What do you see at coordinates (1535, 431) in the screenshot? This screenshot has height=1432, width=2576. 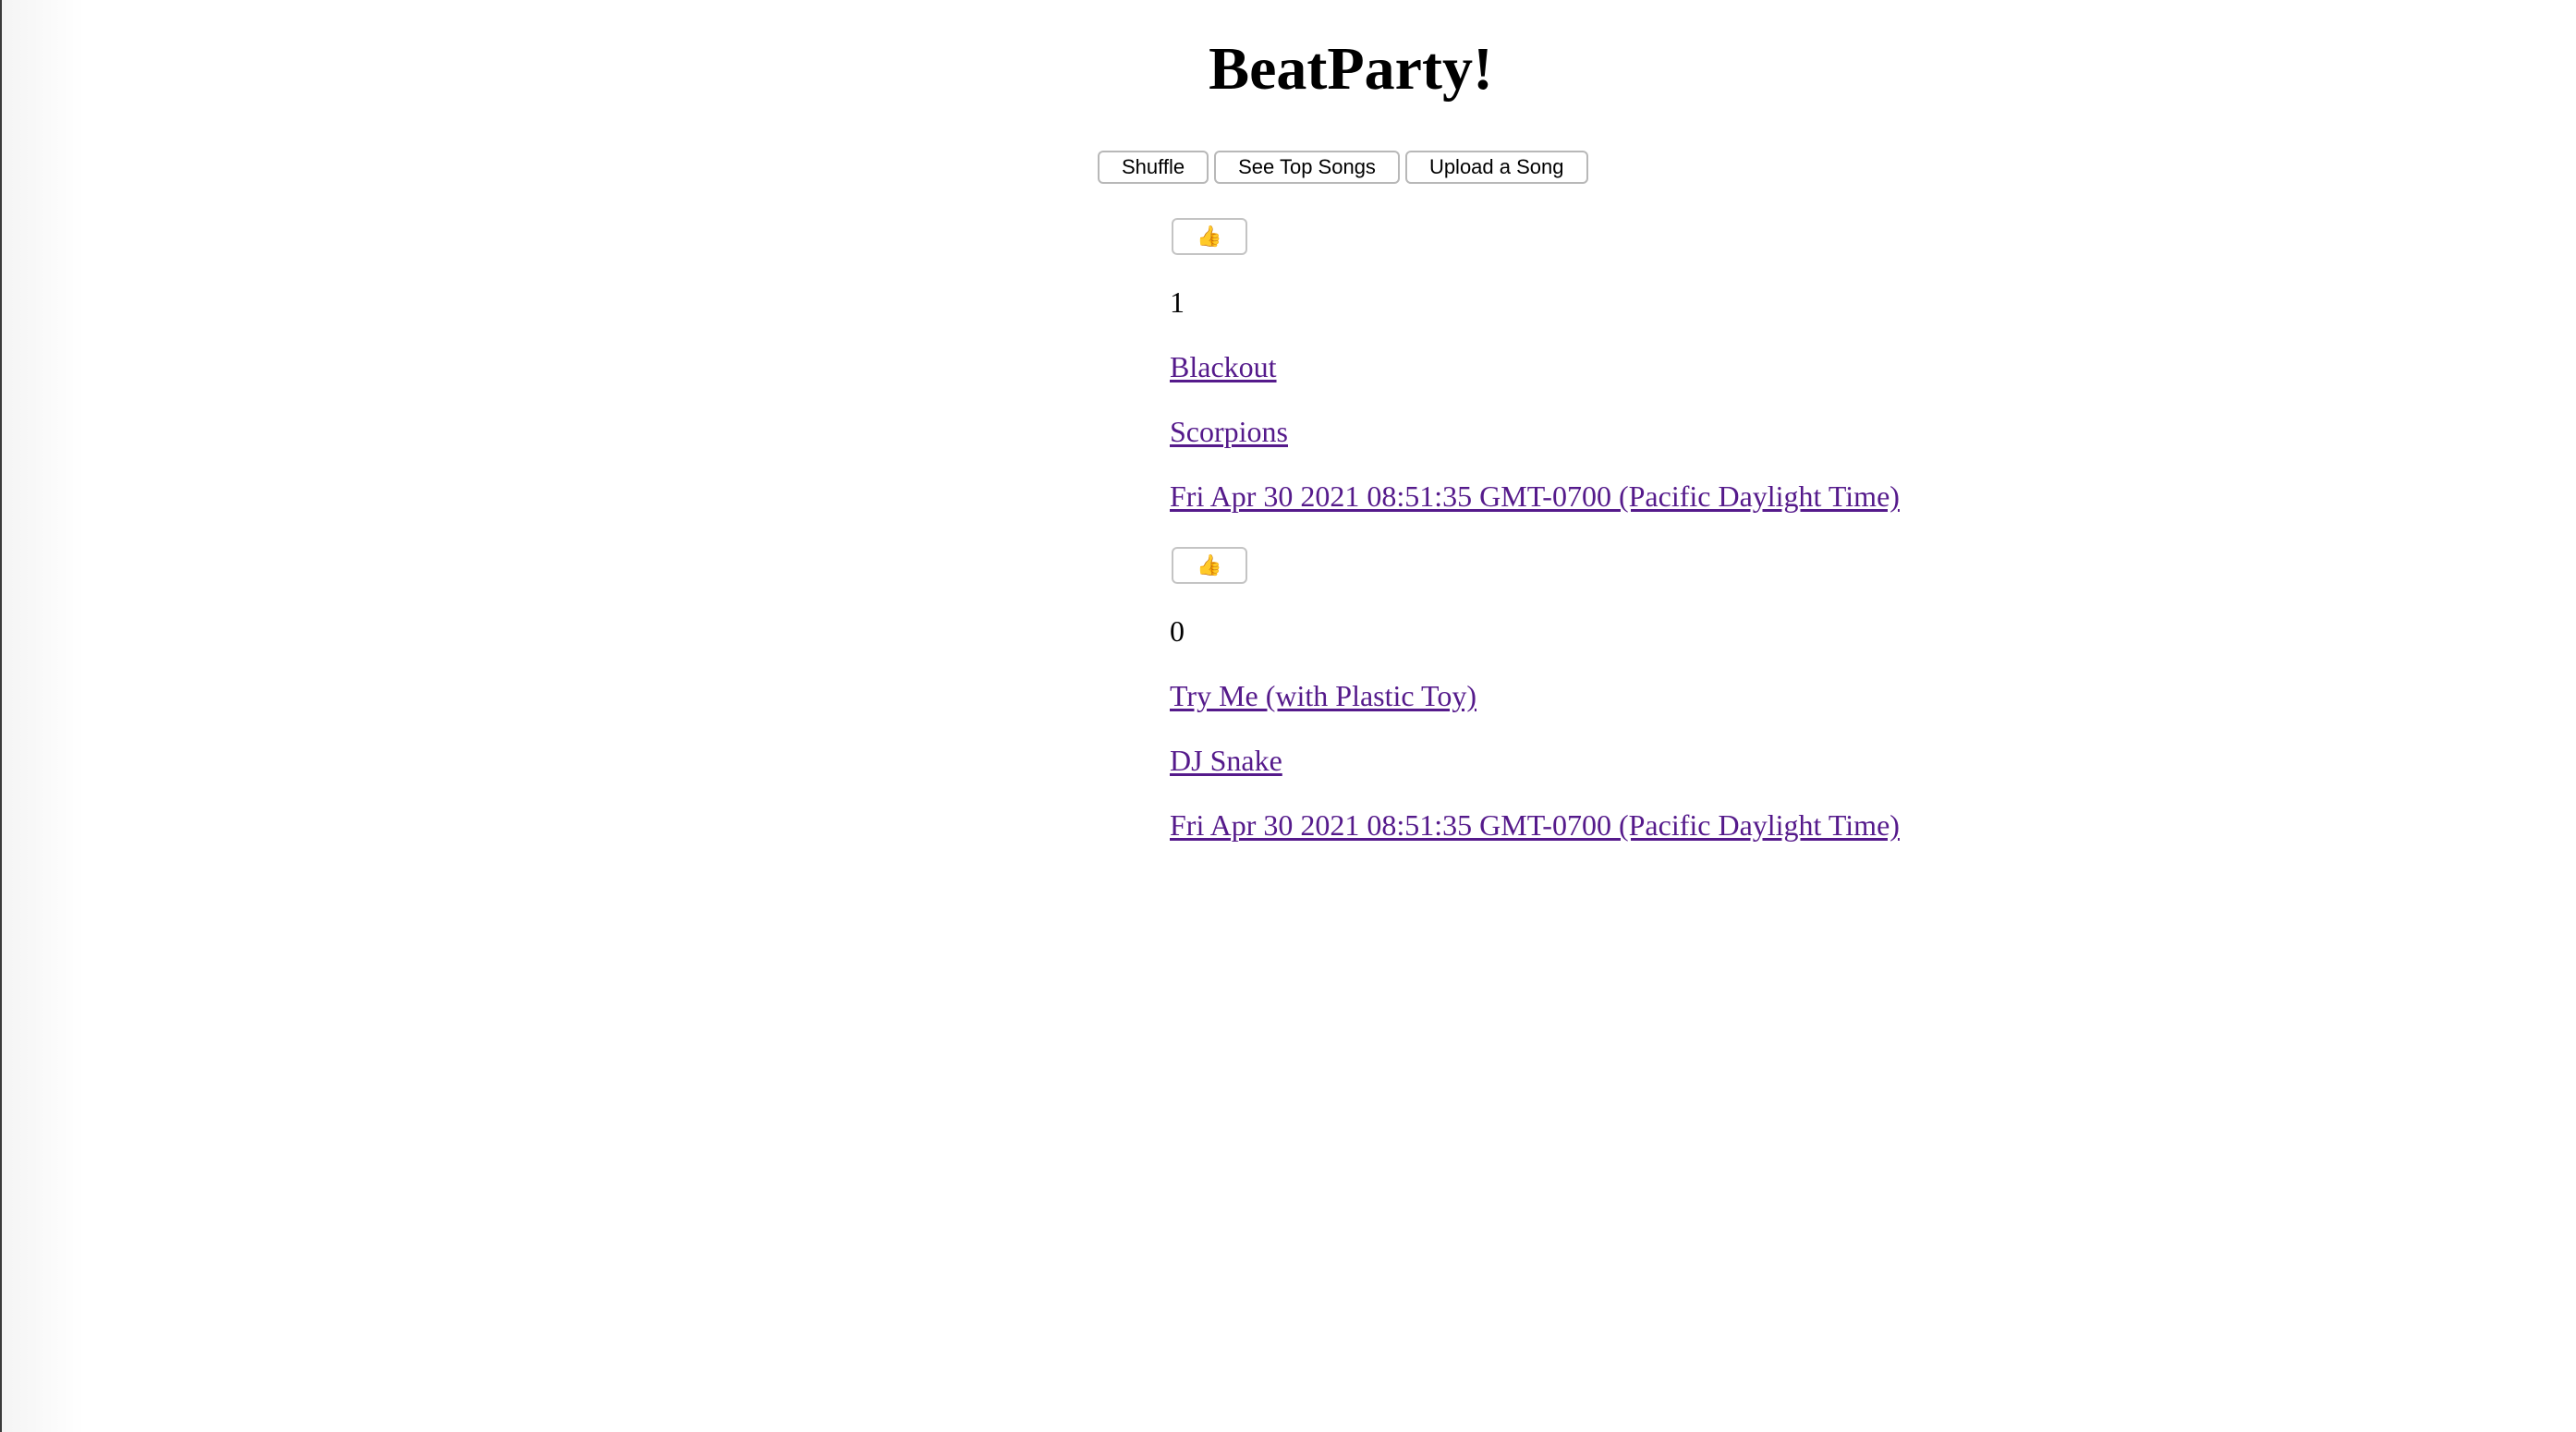 I see `song-artist-link: Scorpions` at bounding box center [1535, 431].